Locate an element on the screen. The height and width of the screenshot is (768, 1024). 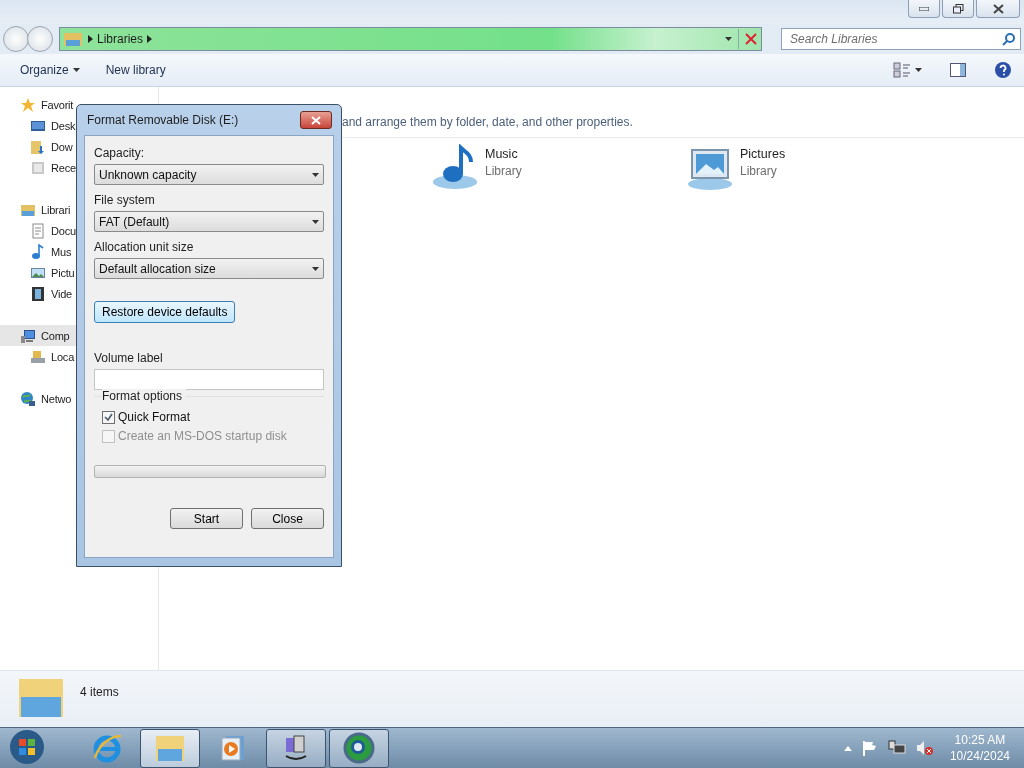
item-count: 4 items is located at coordinates (99, 692).